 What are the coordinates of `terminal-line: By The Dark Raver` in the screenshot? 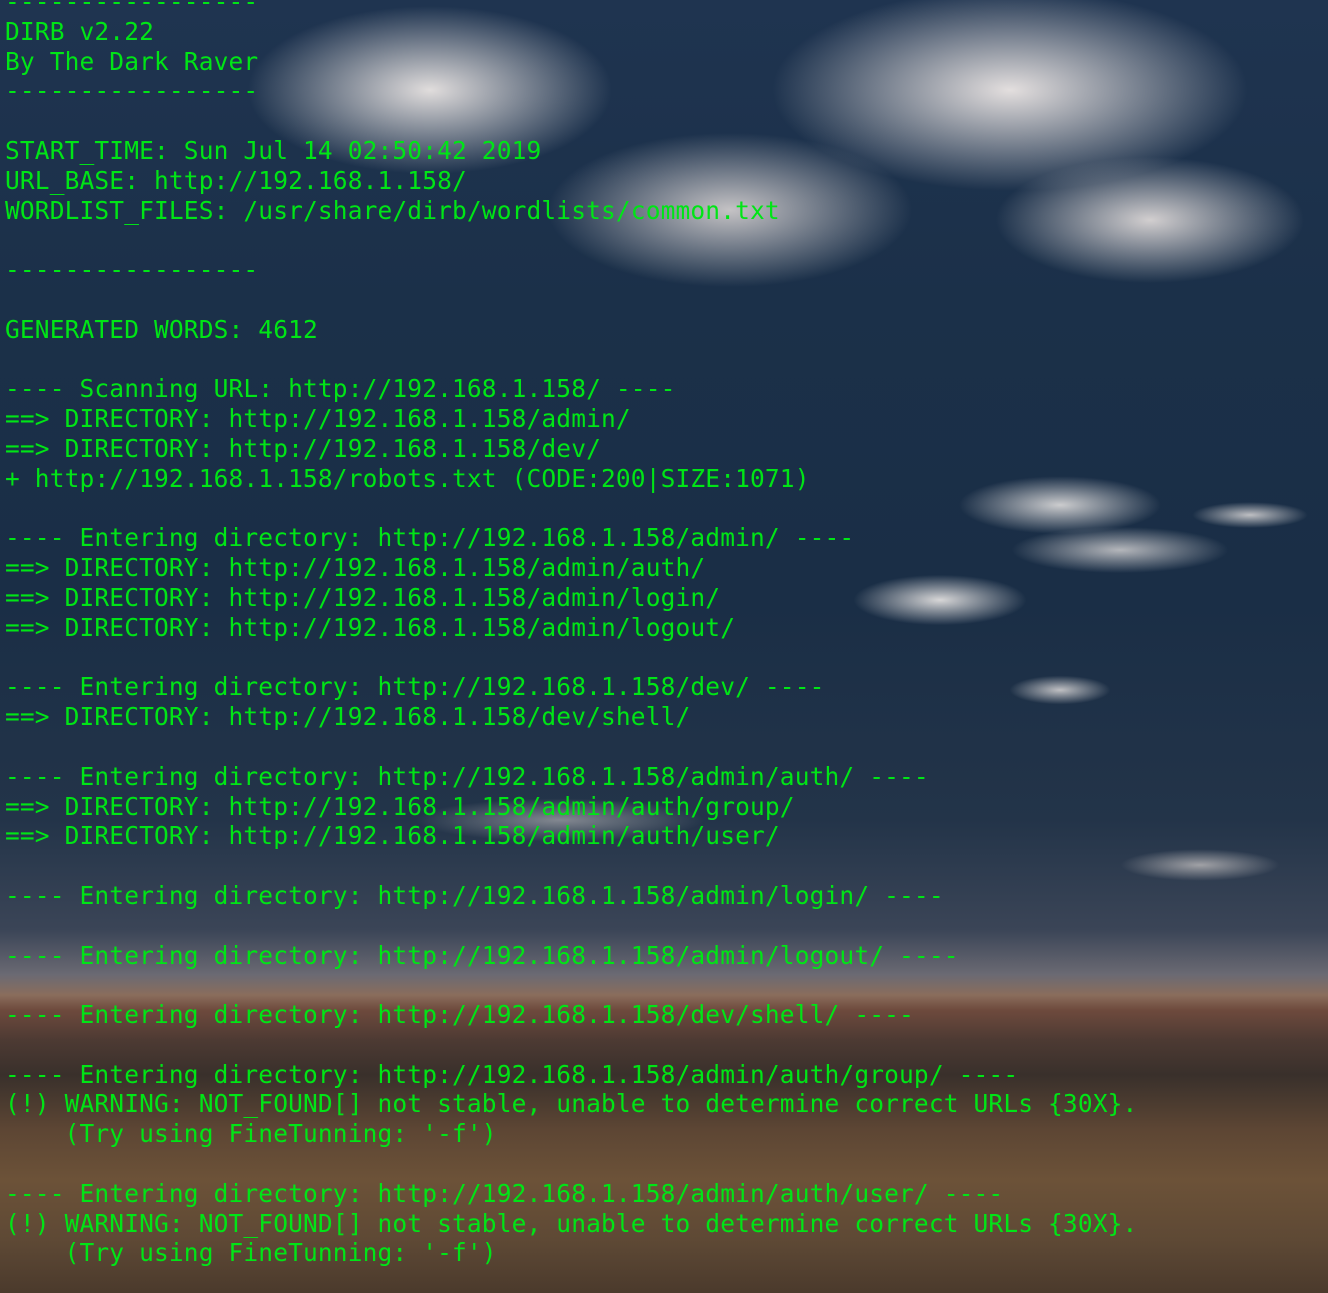 It's located at (132, 61).